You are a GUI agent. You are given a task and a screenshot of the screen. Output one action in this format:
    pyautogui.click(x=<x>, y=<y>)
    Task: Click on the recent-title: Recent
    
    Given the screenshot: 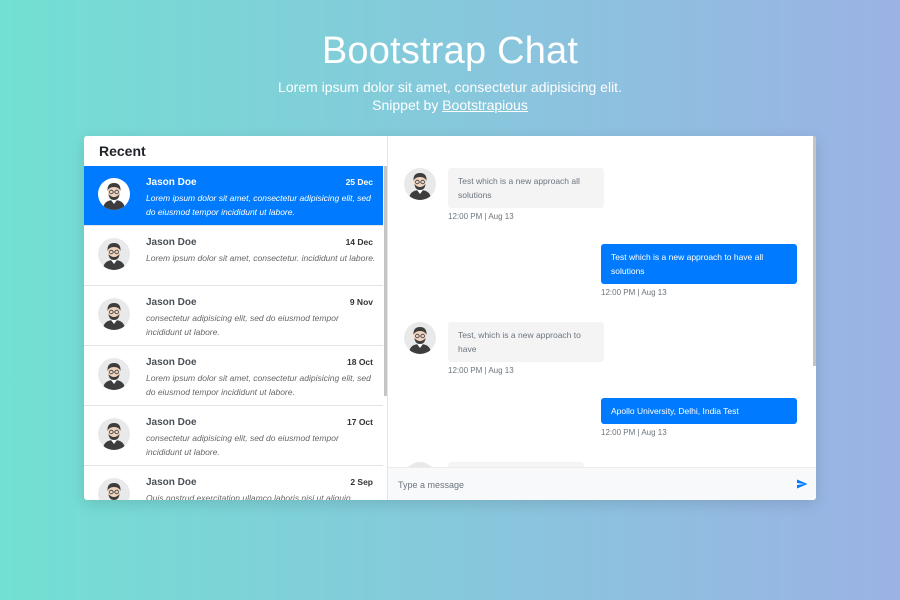 What is the action you would take?
    pyautogui.click(x=122, y=151)
    